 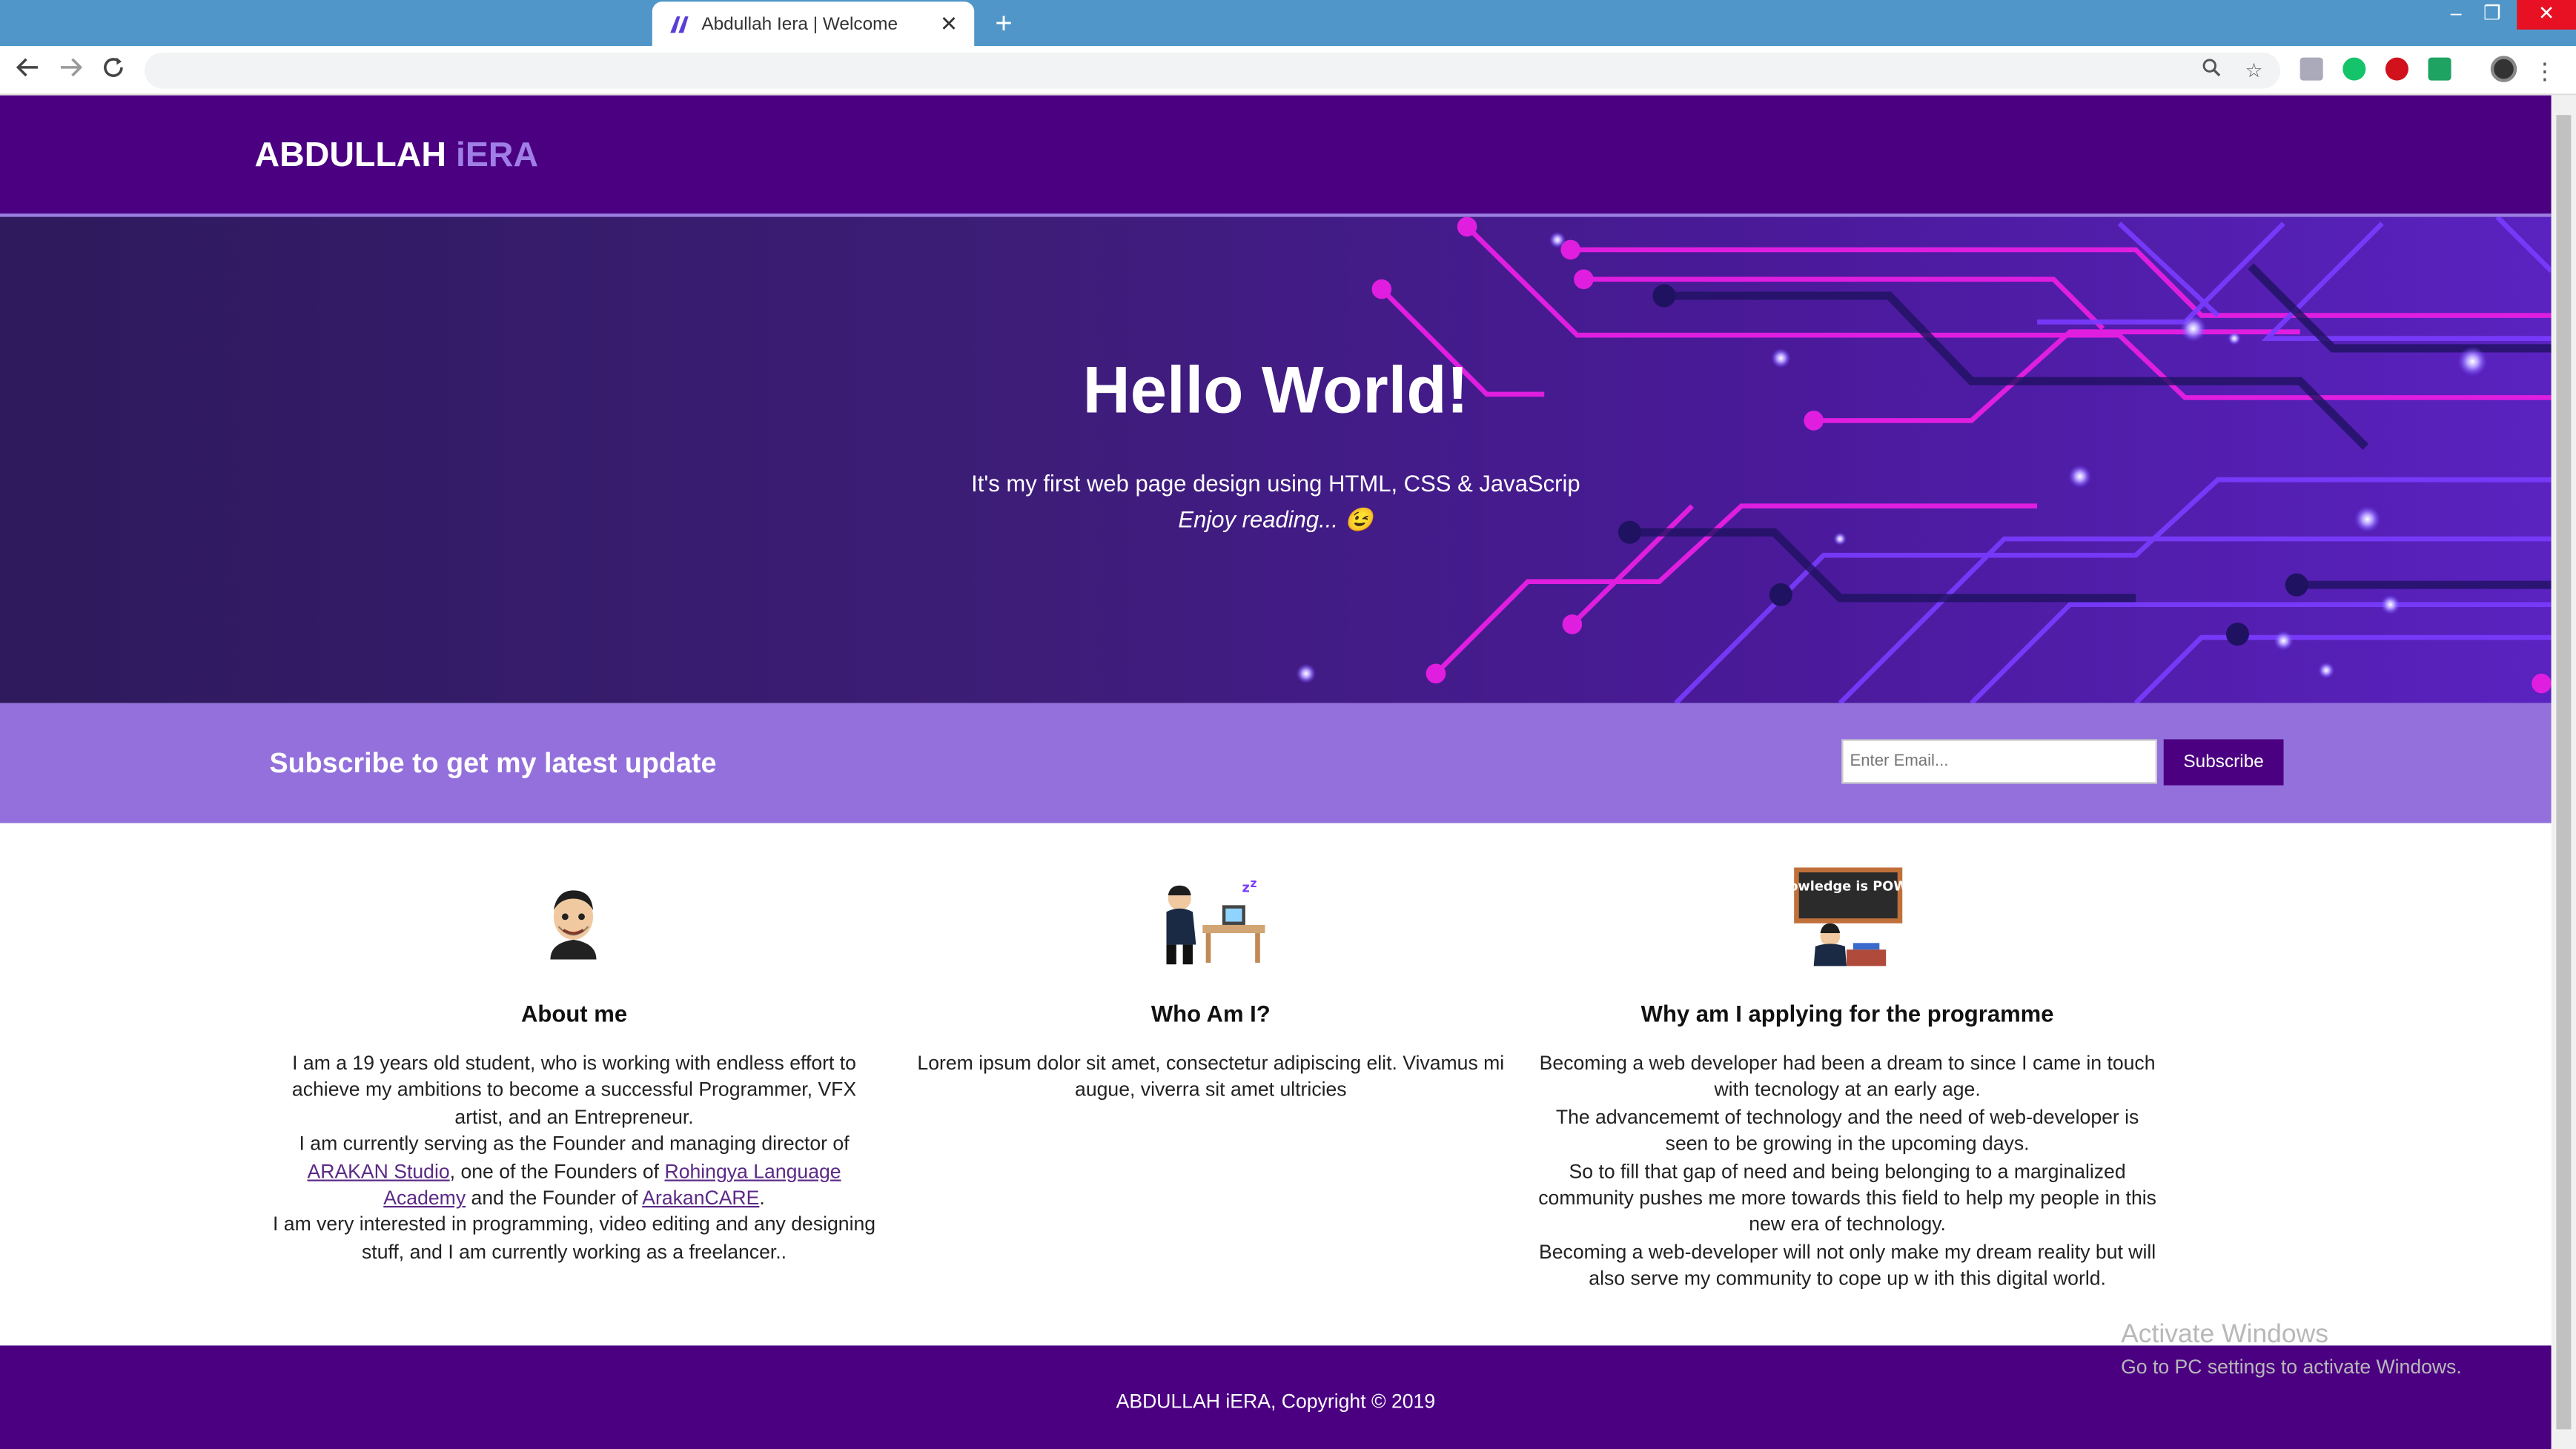 I want to click on reload-icon, so click(x=113, y=70).